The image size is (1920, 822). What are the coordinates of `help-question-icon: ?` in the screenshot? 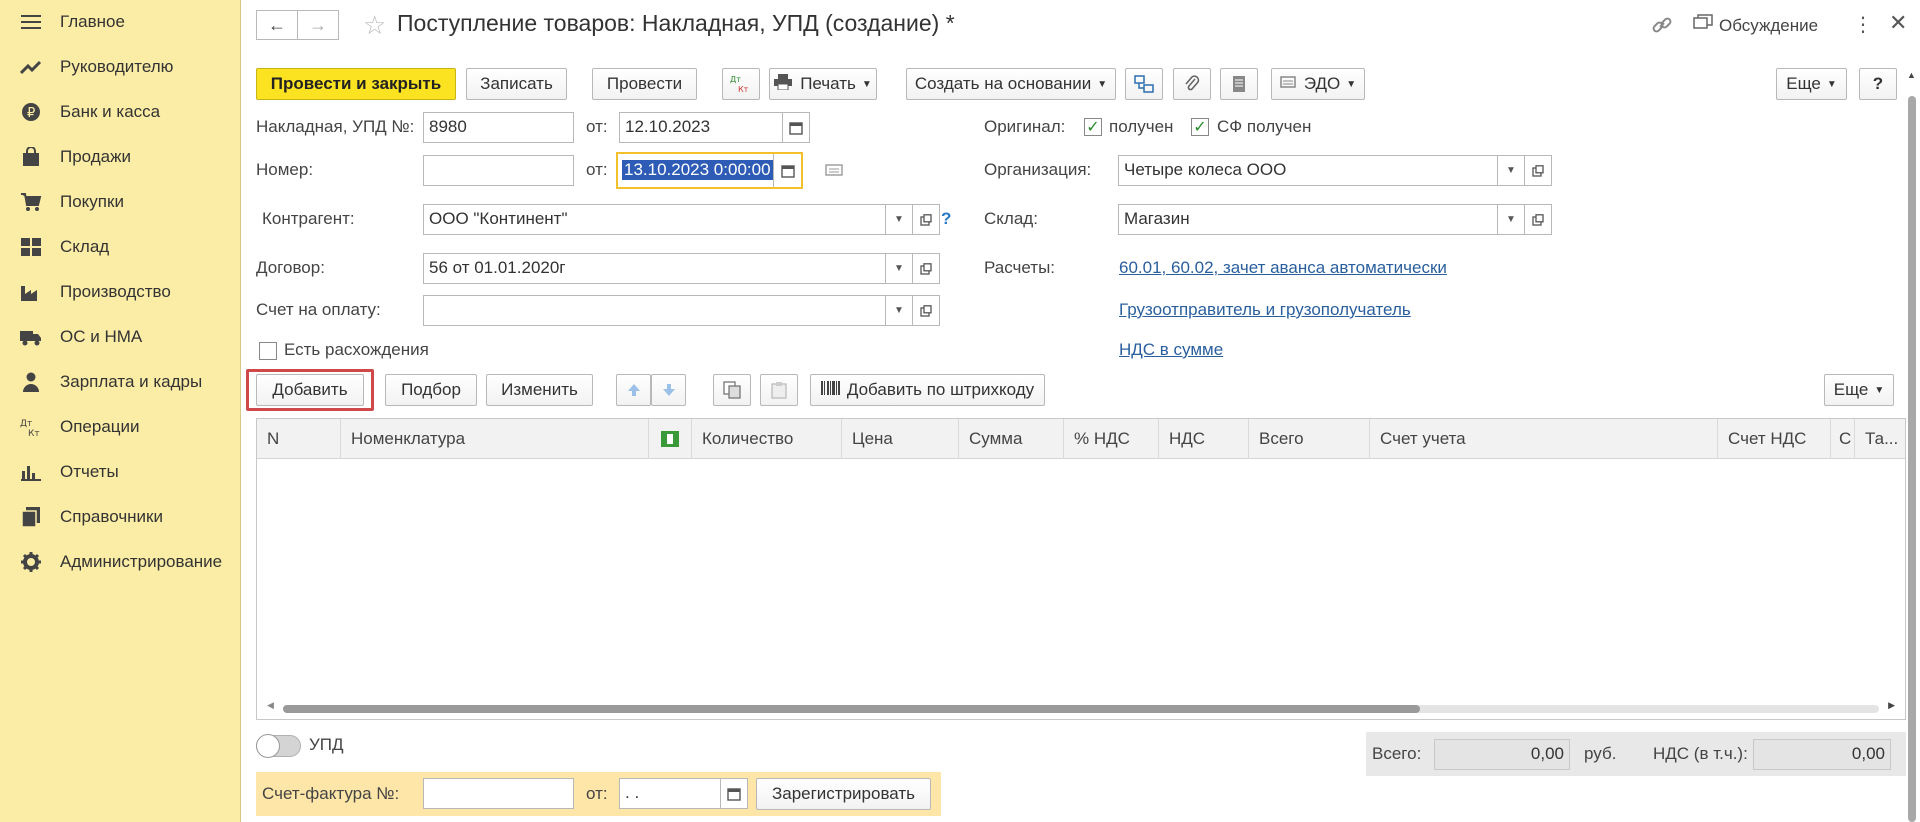 It's located at (946, 219).